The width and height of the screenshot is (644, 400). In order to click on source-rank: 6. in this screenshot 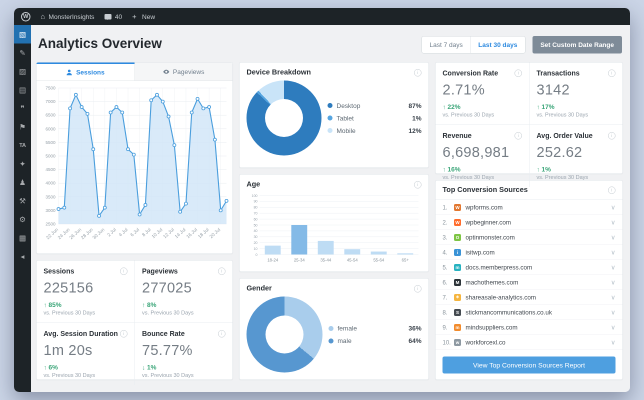, I will do `click(445, 282)`.